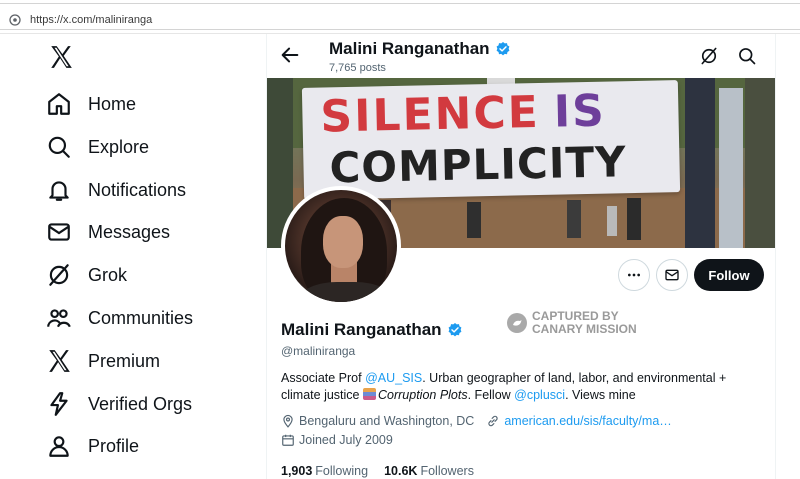 The height and width of the screenshot is (479, 800). I want to click on back-arrow-icon, so click(290, 55).